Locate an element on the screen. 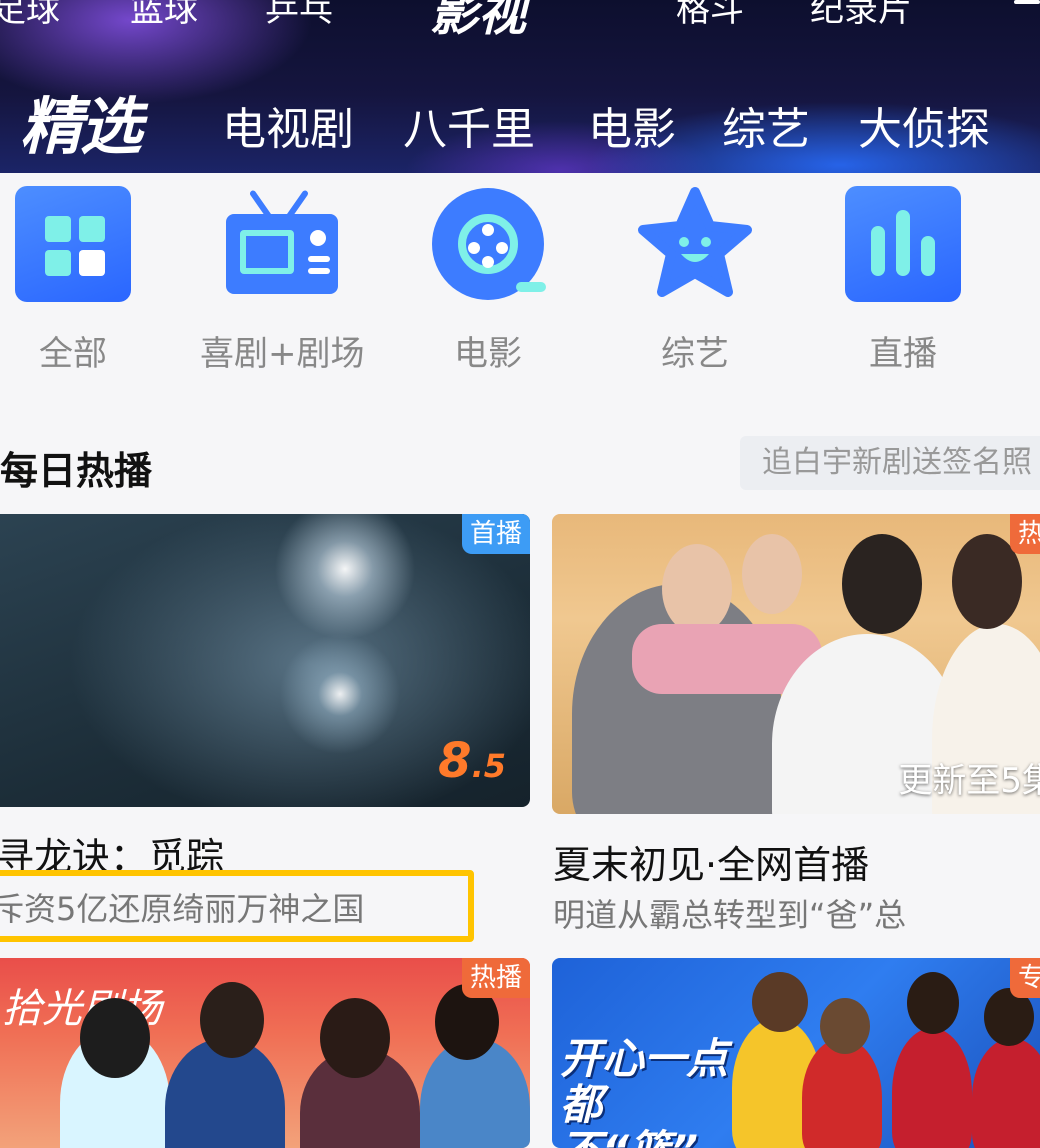 The height and width of the screenshot is (1148, 1040). menu-icon is located at coordinates (1027, 5).